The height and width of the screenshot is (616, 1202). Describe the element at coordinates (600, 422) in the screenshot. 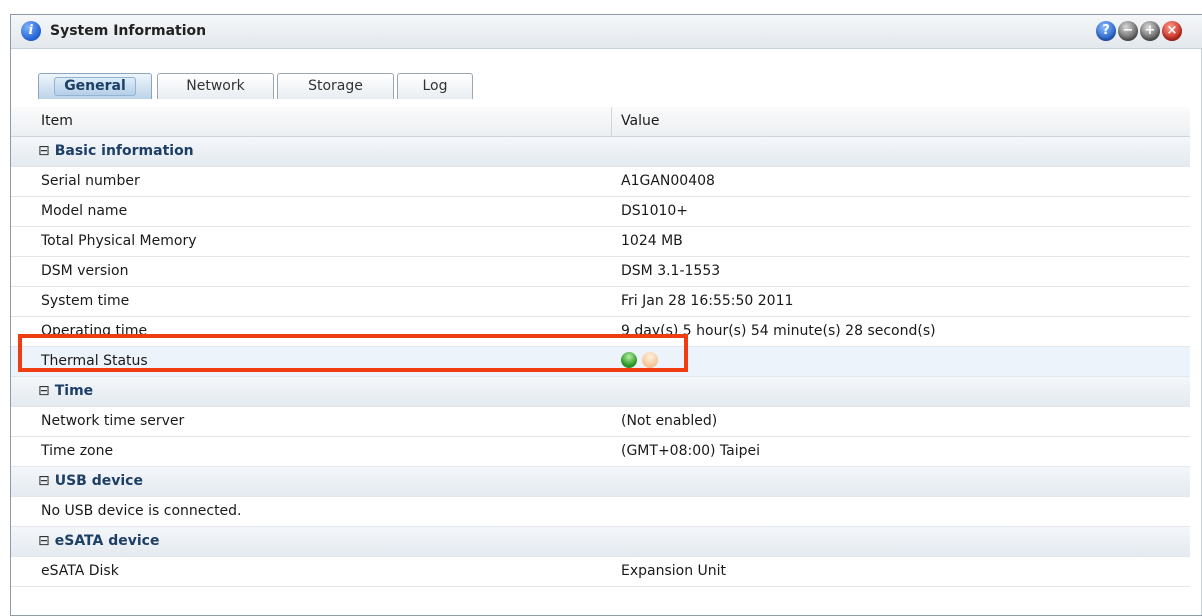

I see `table-row: Network time server (Not enabled)` at that location.